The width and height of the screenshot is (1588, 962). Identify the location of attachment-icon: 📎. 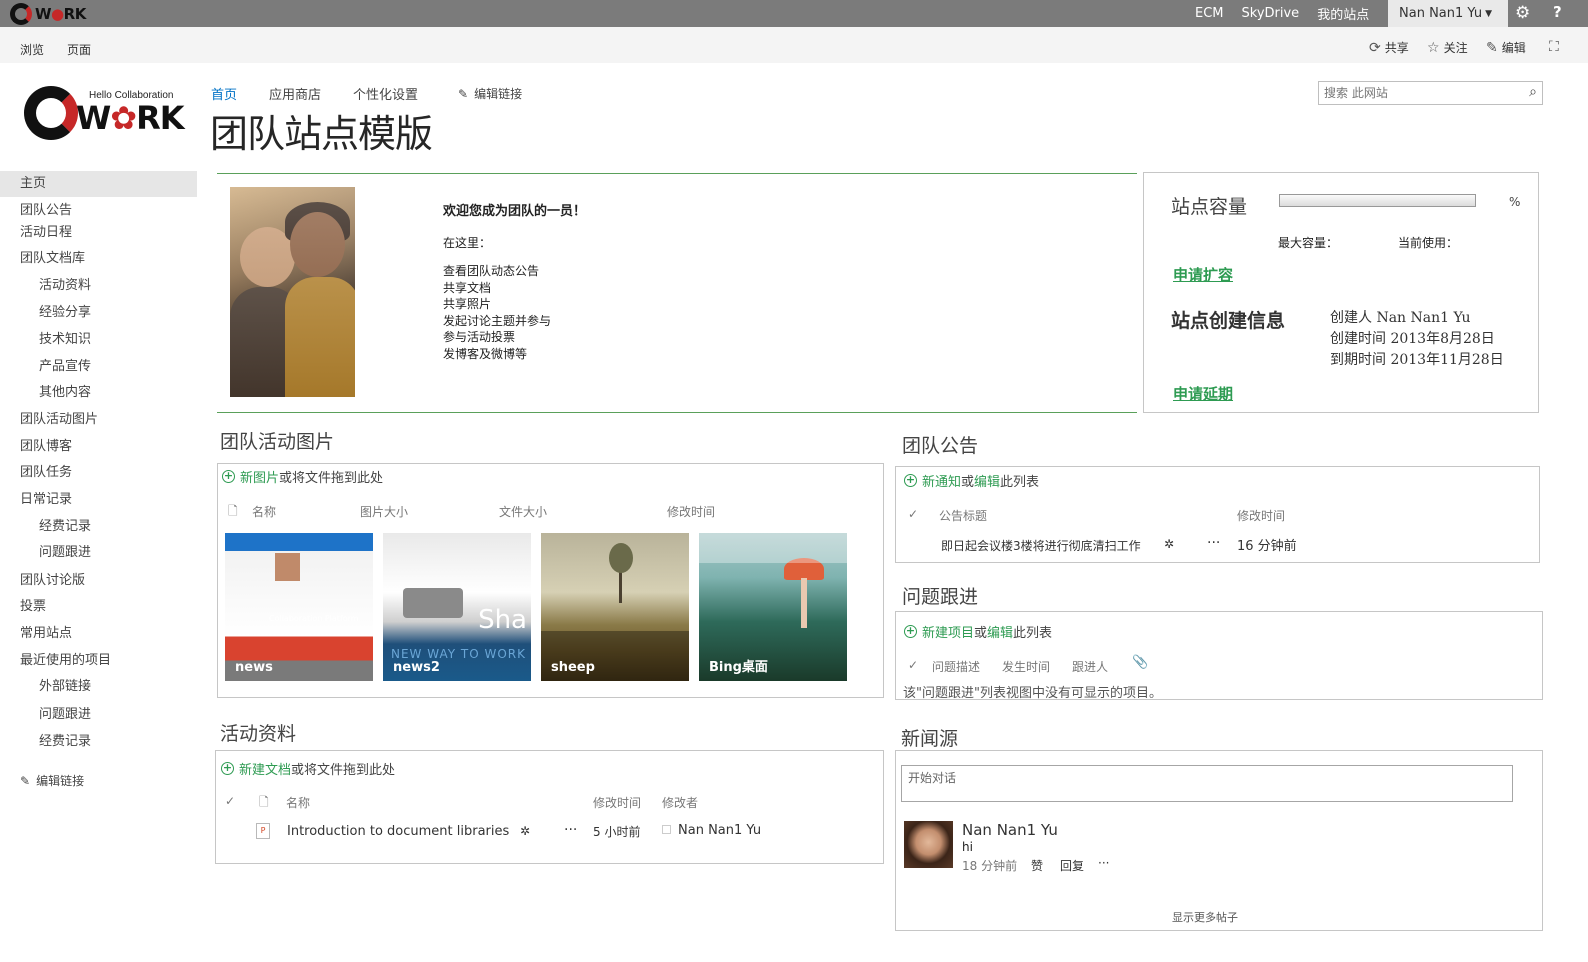
(1140, 662).